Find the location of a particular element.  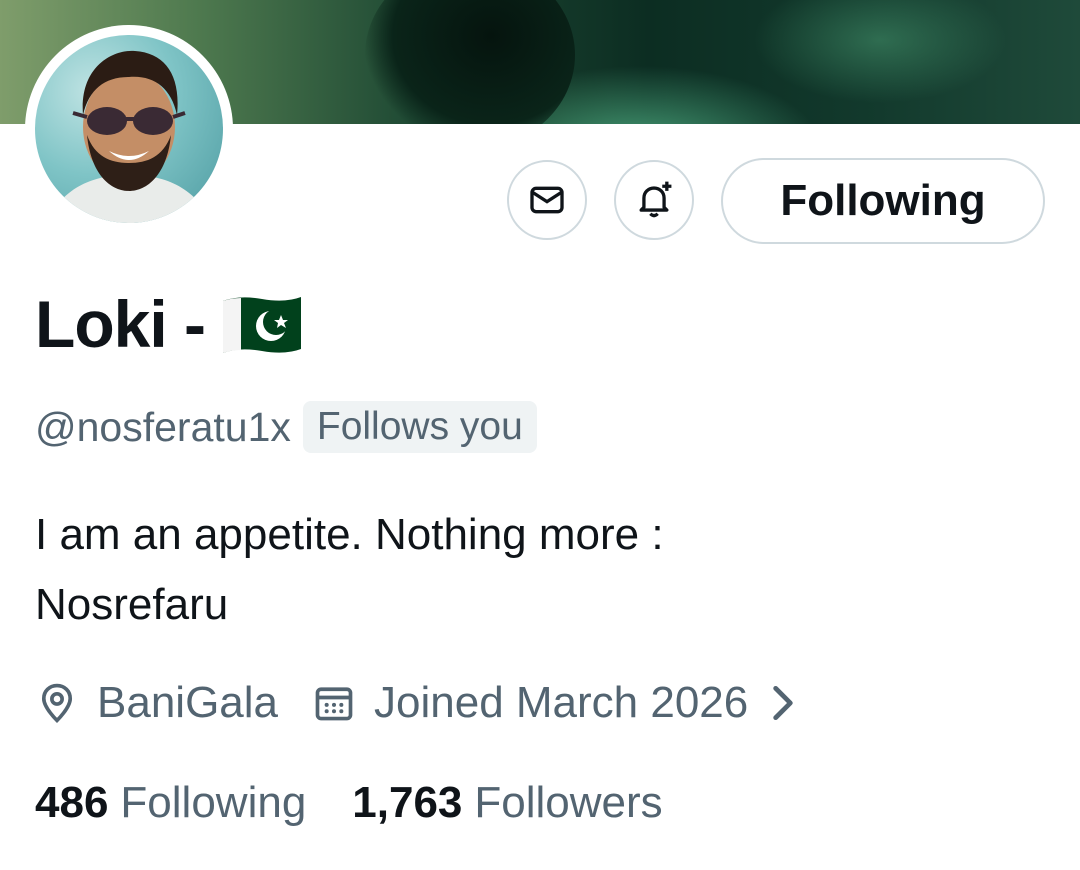

banner-silhouette is located at coordinates (470, 62).